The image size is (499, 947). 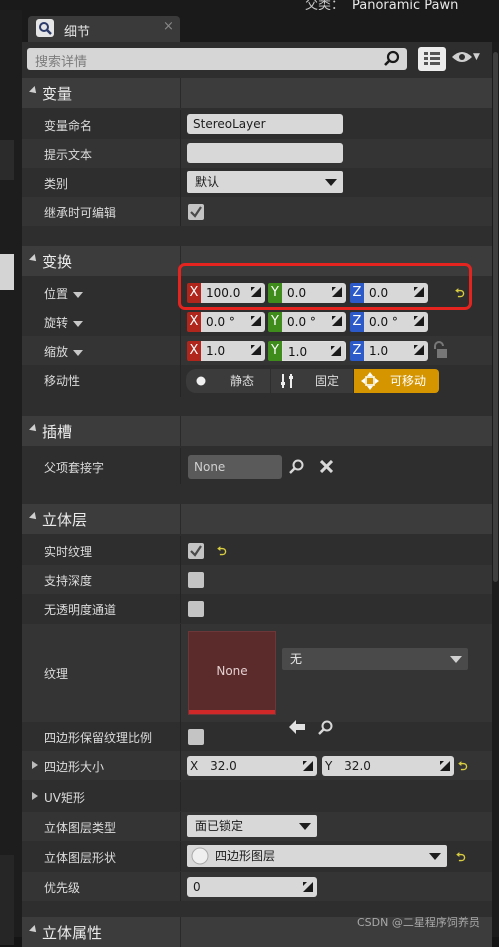 I want to click on quad-size-x-field: X 32.0, so click(x=252, y=766).